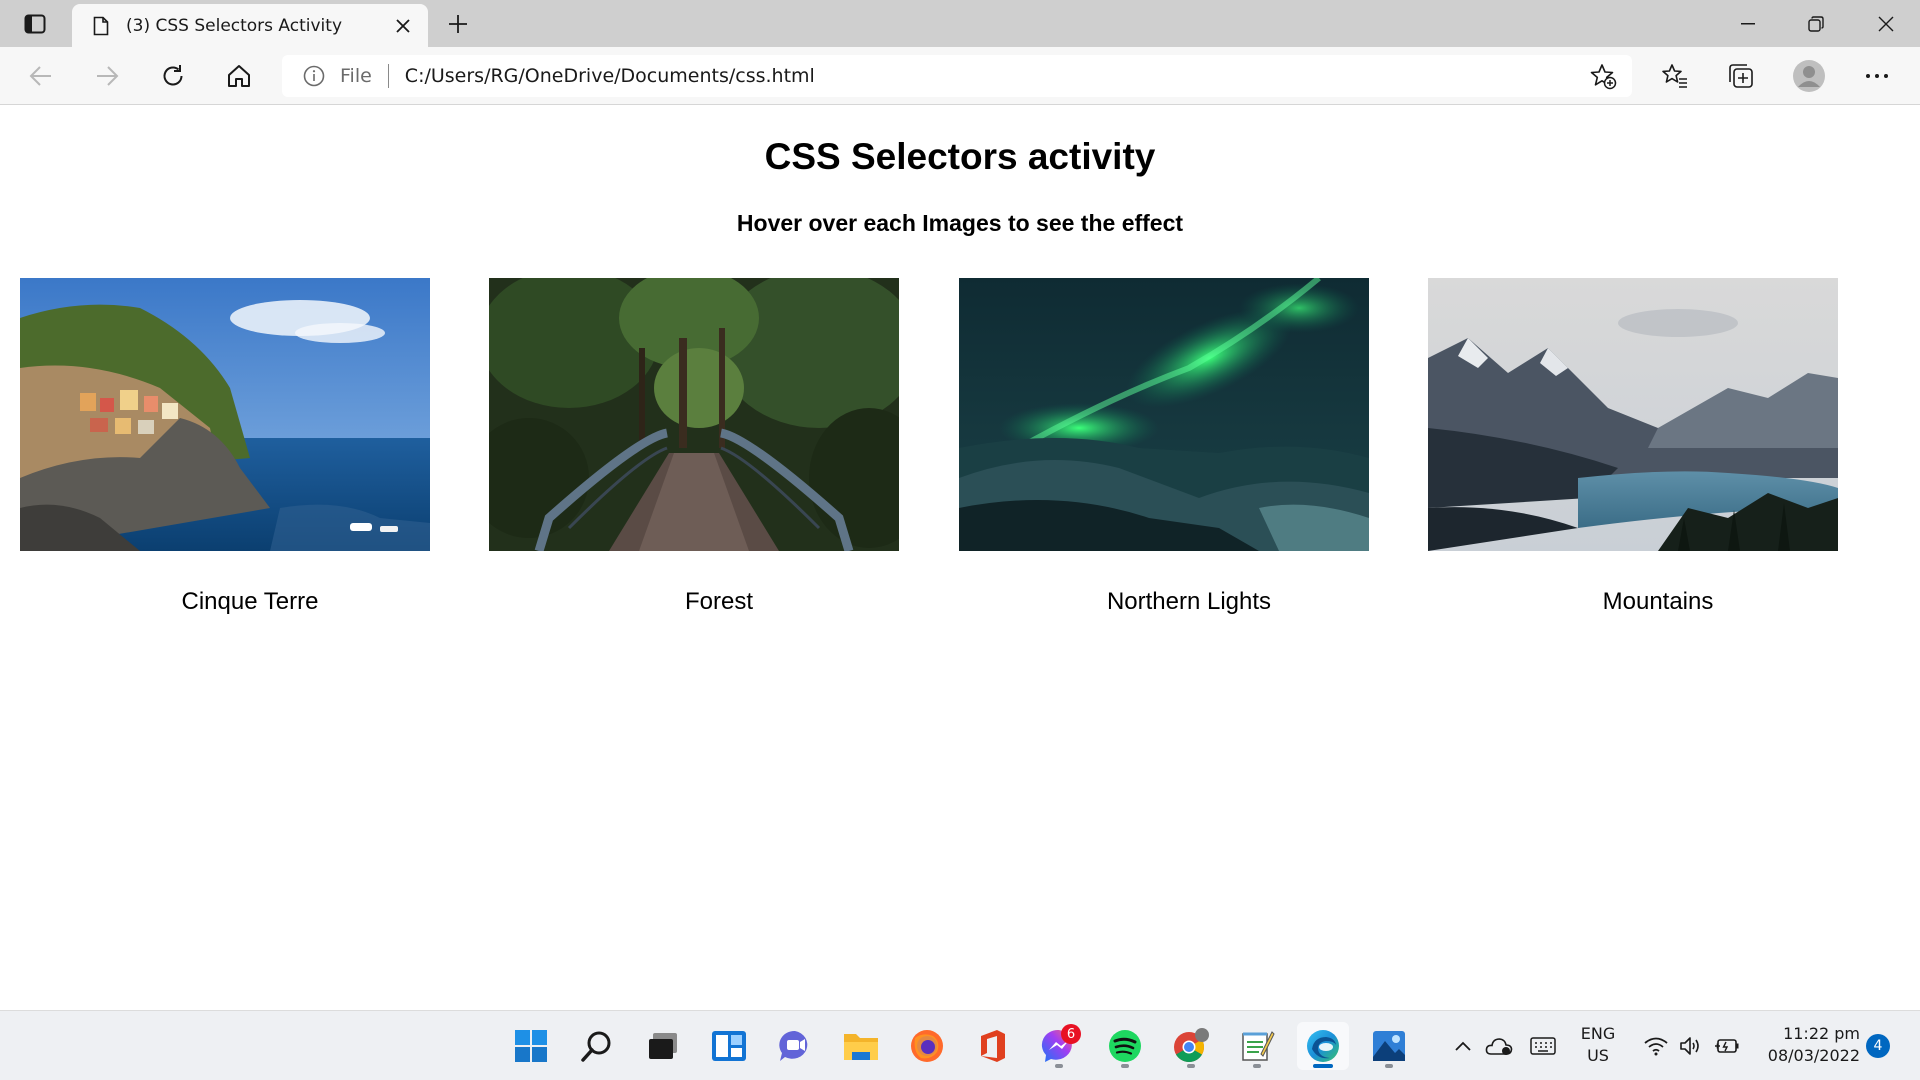 Image resolution: width=1920 pixels, height=1080 pixels. Describe the element at coordinates (1499, 1046) in the screenshot. I see `onedrive-icon` at that location.